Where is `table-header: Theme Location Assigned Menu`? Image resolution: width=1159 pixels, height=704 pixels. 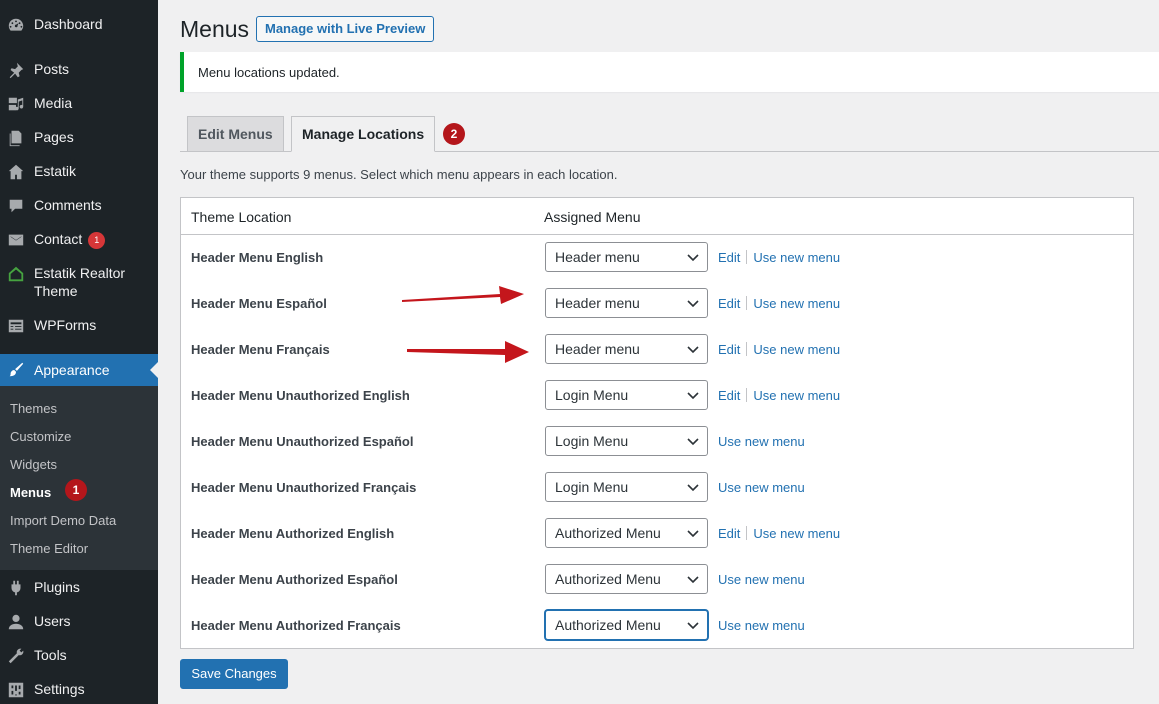 table-header: Theme Location Assigned Menu is located at coordinates (657, 216).